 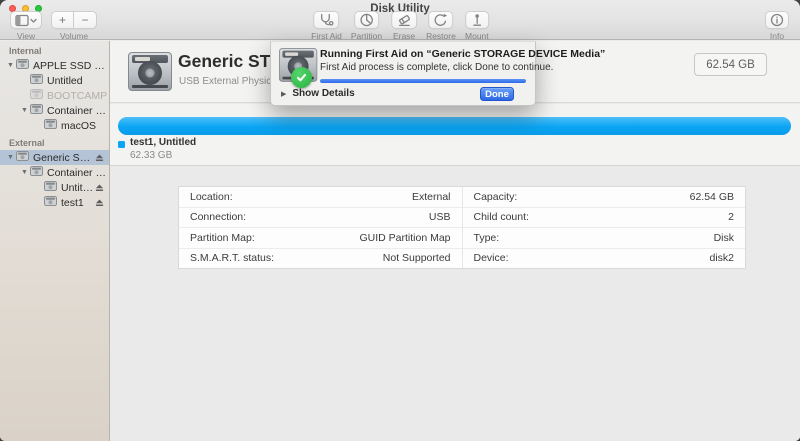 I want to click on disclosure-triangle-icon: ▶, so click(x=284, y=94).